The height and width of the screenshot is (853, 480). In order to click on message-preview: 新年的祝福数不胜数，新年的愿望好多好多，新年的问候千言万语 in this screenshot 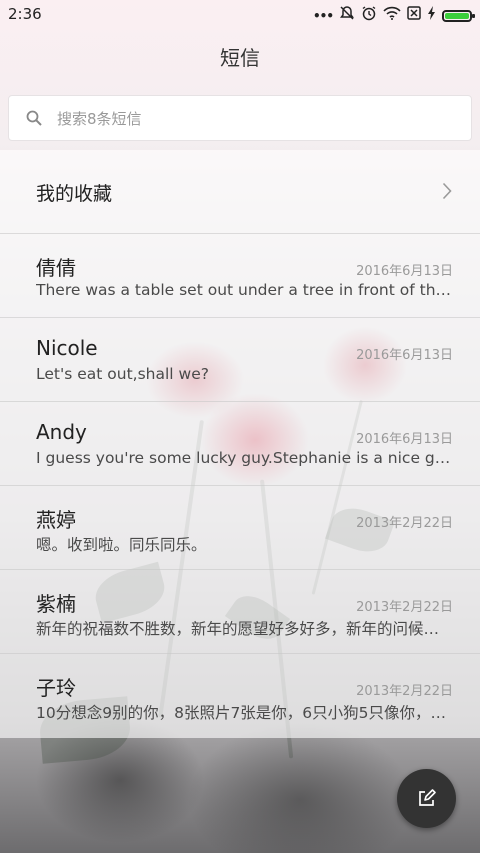, I will do `click(245, 629)`.